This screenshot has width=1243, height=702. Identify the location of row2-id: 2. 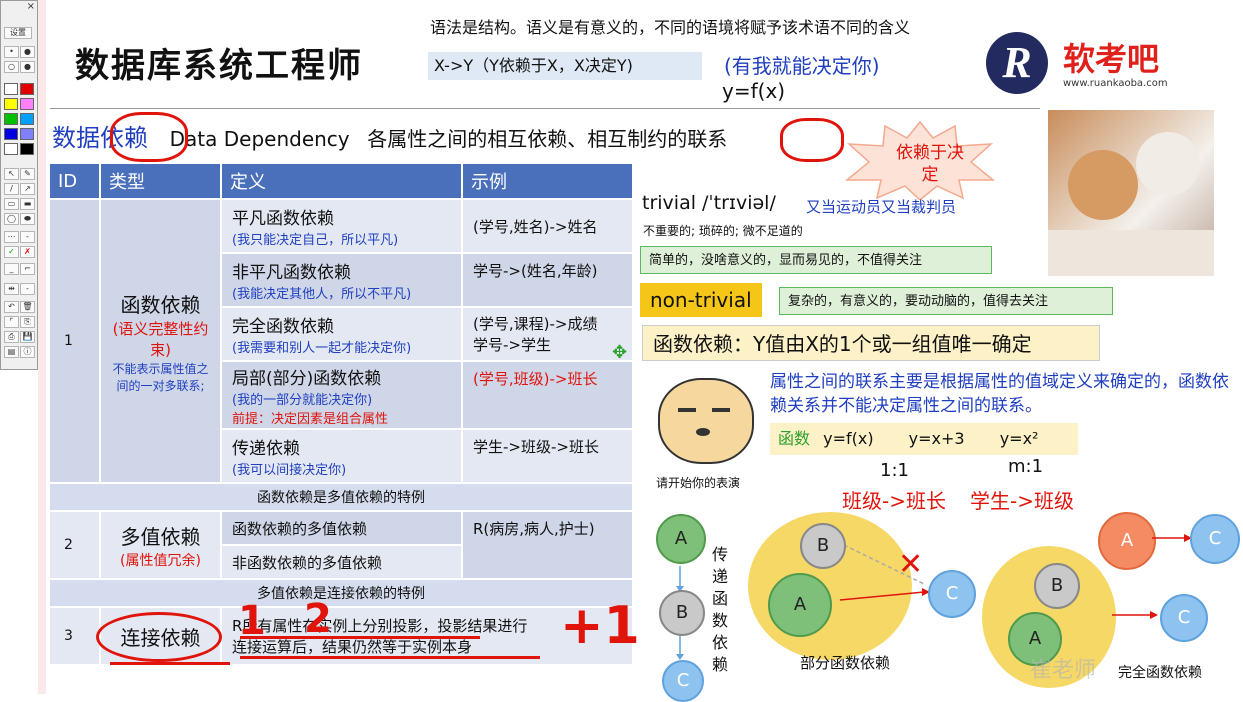
(74, 545).